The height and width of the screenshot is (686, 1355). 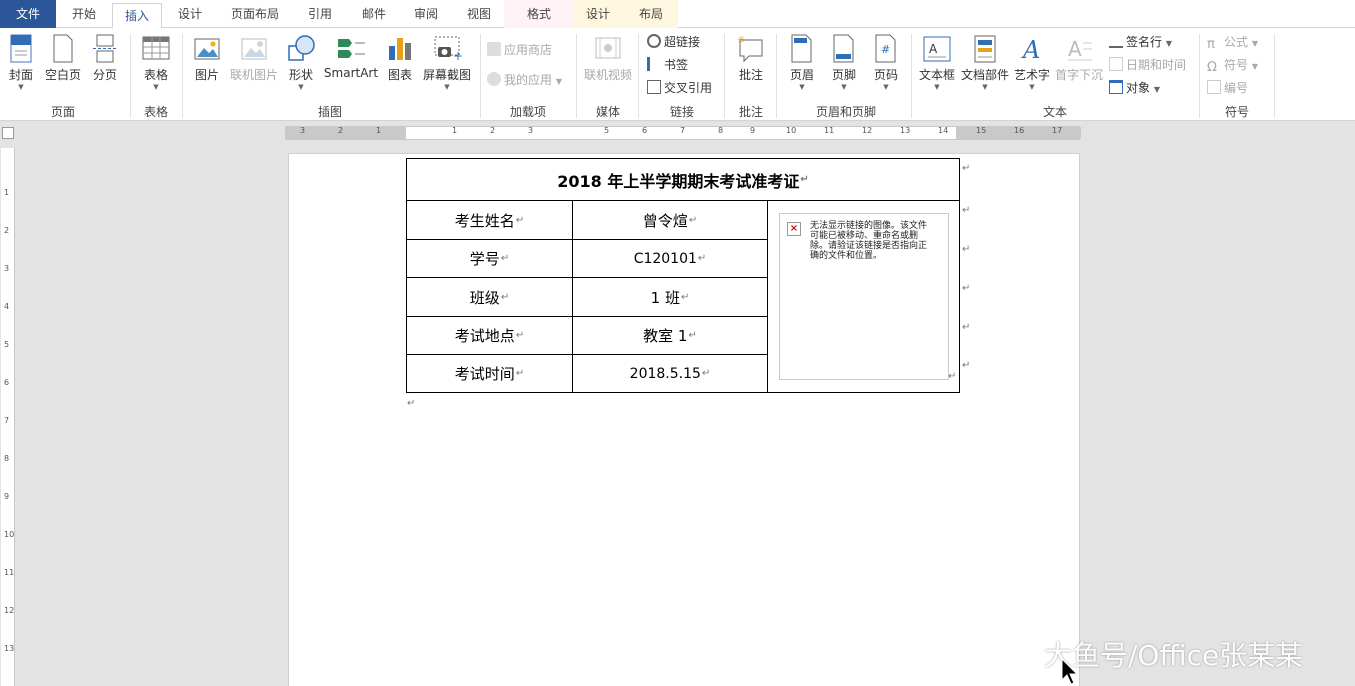 What do you see at coordinates (494, 49) in the screenshot?
I see `store-icon` at bounding box center [494, 49].